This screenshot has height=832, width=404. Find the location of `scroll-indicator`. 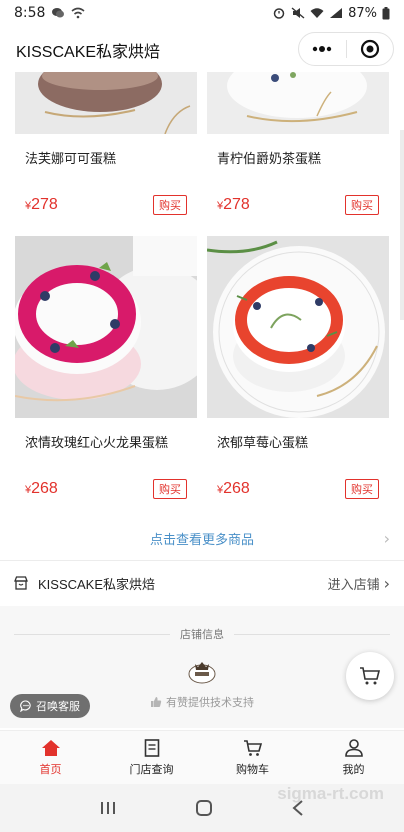

scroll-indicator is located at coordinates (402, 225).